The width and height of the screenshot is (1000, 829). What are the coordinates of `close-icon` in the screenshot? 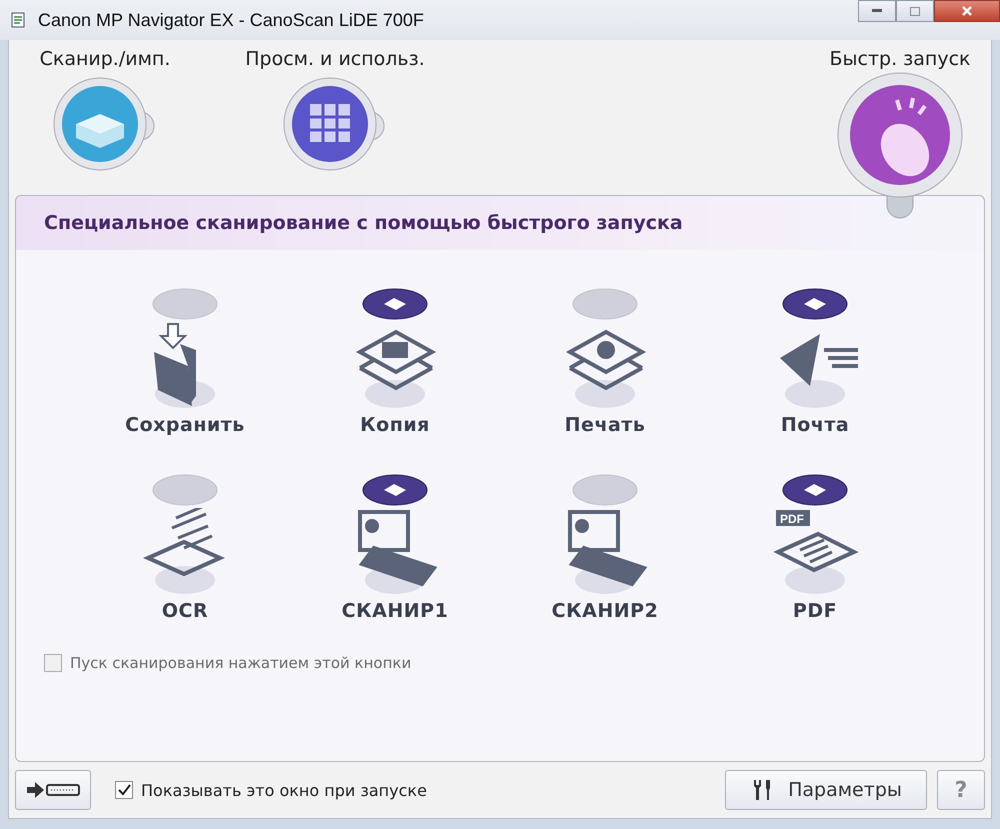 It's located at (967, 11).